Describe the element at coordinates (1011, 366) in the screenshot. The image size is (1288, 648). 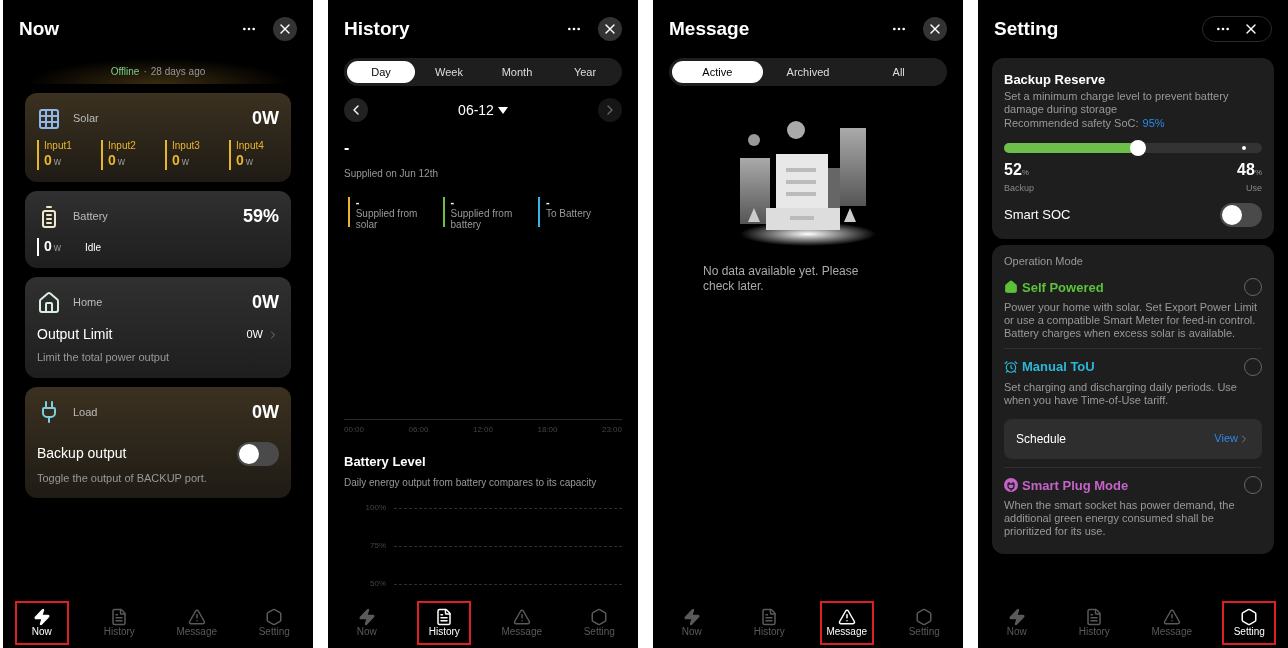
I see `alarm-clock-icon` at that location.